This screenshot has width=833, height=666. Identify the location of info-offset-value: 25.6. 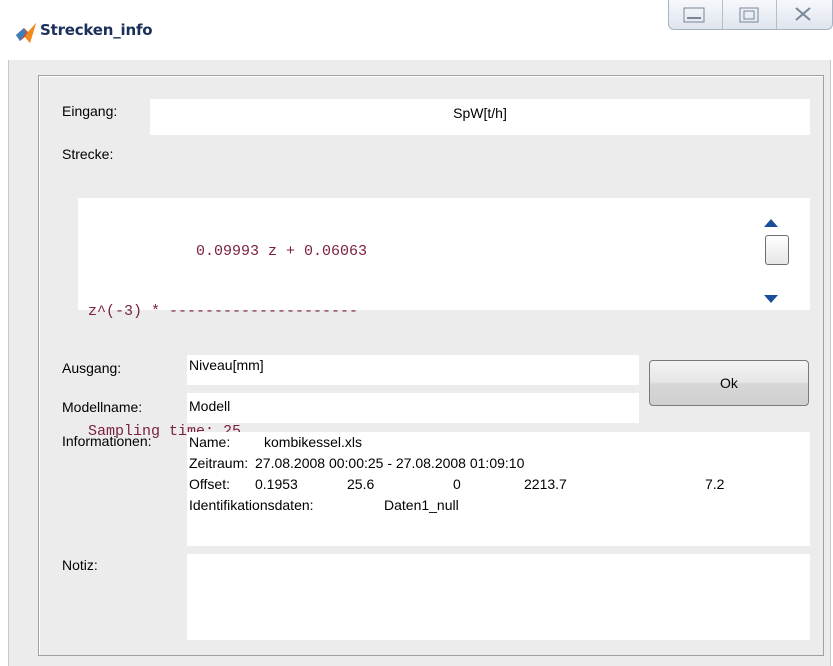
(361, 484).